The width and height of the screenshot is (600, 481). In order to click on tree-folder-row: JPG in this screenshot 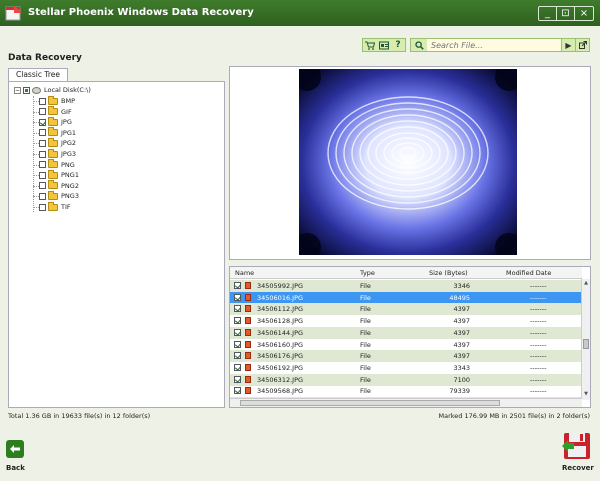, I will do `click(55, 121)`.